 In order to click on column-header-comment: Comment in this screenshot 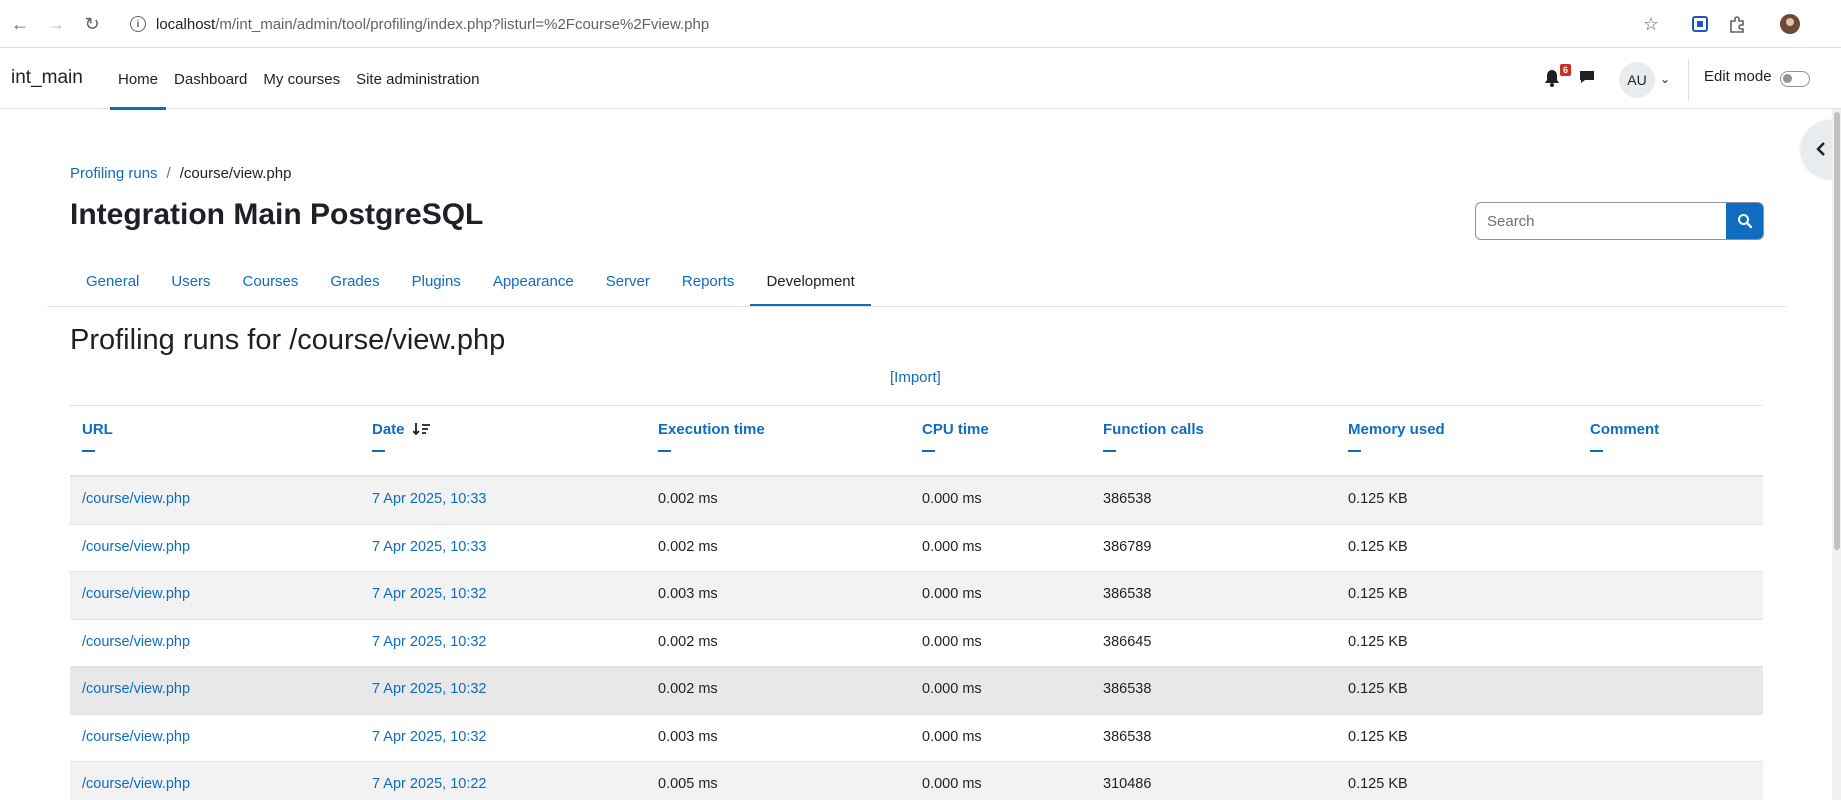, I will do `click(1624, 436)`.